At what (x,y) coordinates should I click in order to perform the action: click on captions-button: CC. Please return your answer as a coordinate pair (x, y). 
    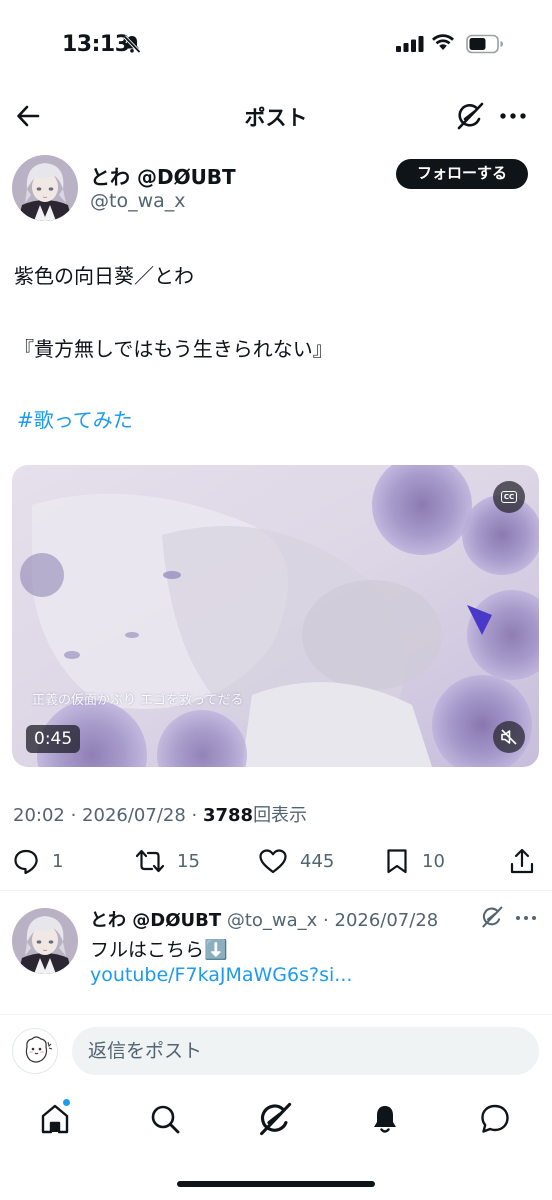
    Looking at the image, I should click on (509, 497).